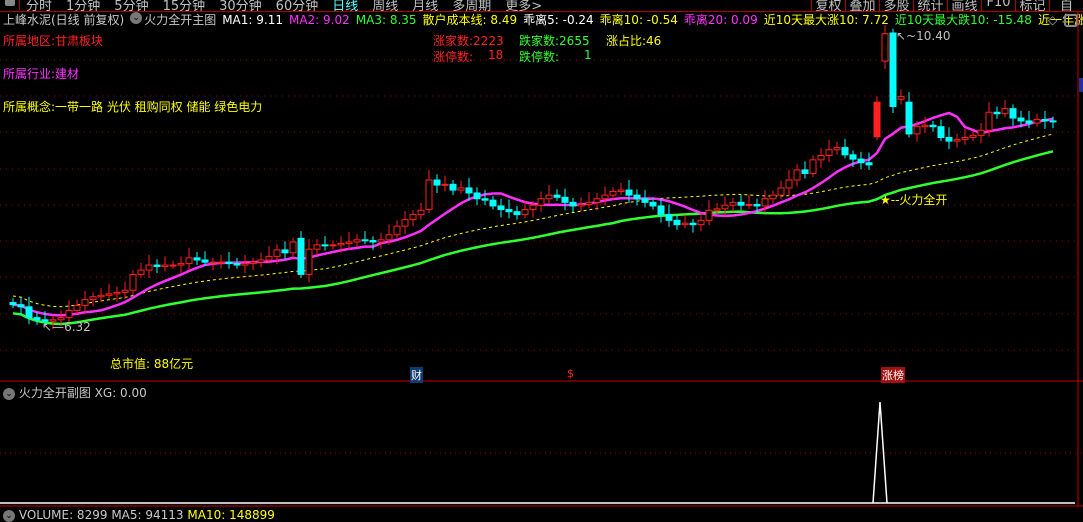 The height and width of the screenshot is (522, 1083). Describe the element at coordinates (570, 373) in the screenshot. I see `dividend-marker: $` at that location.